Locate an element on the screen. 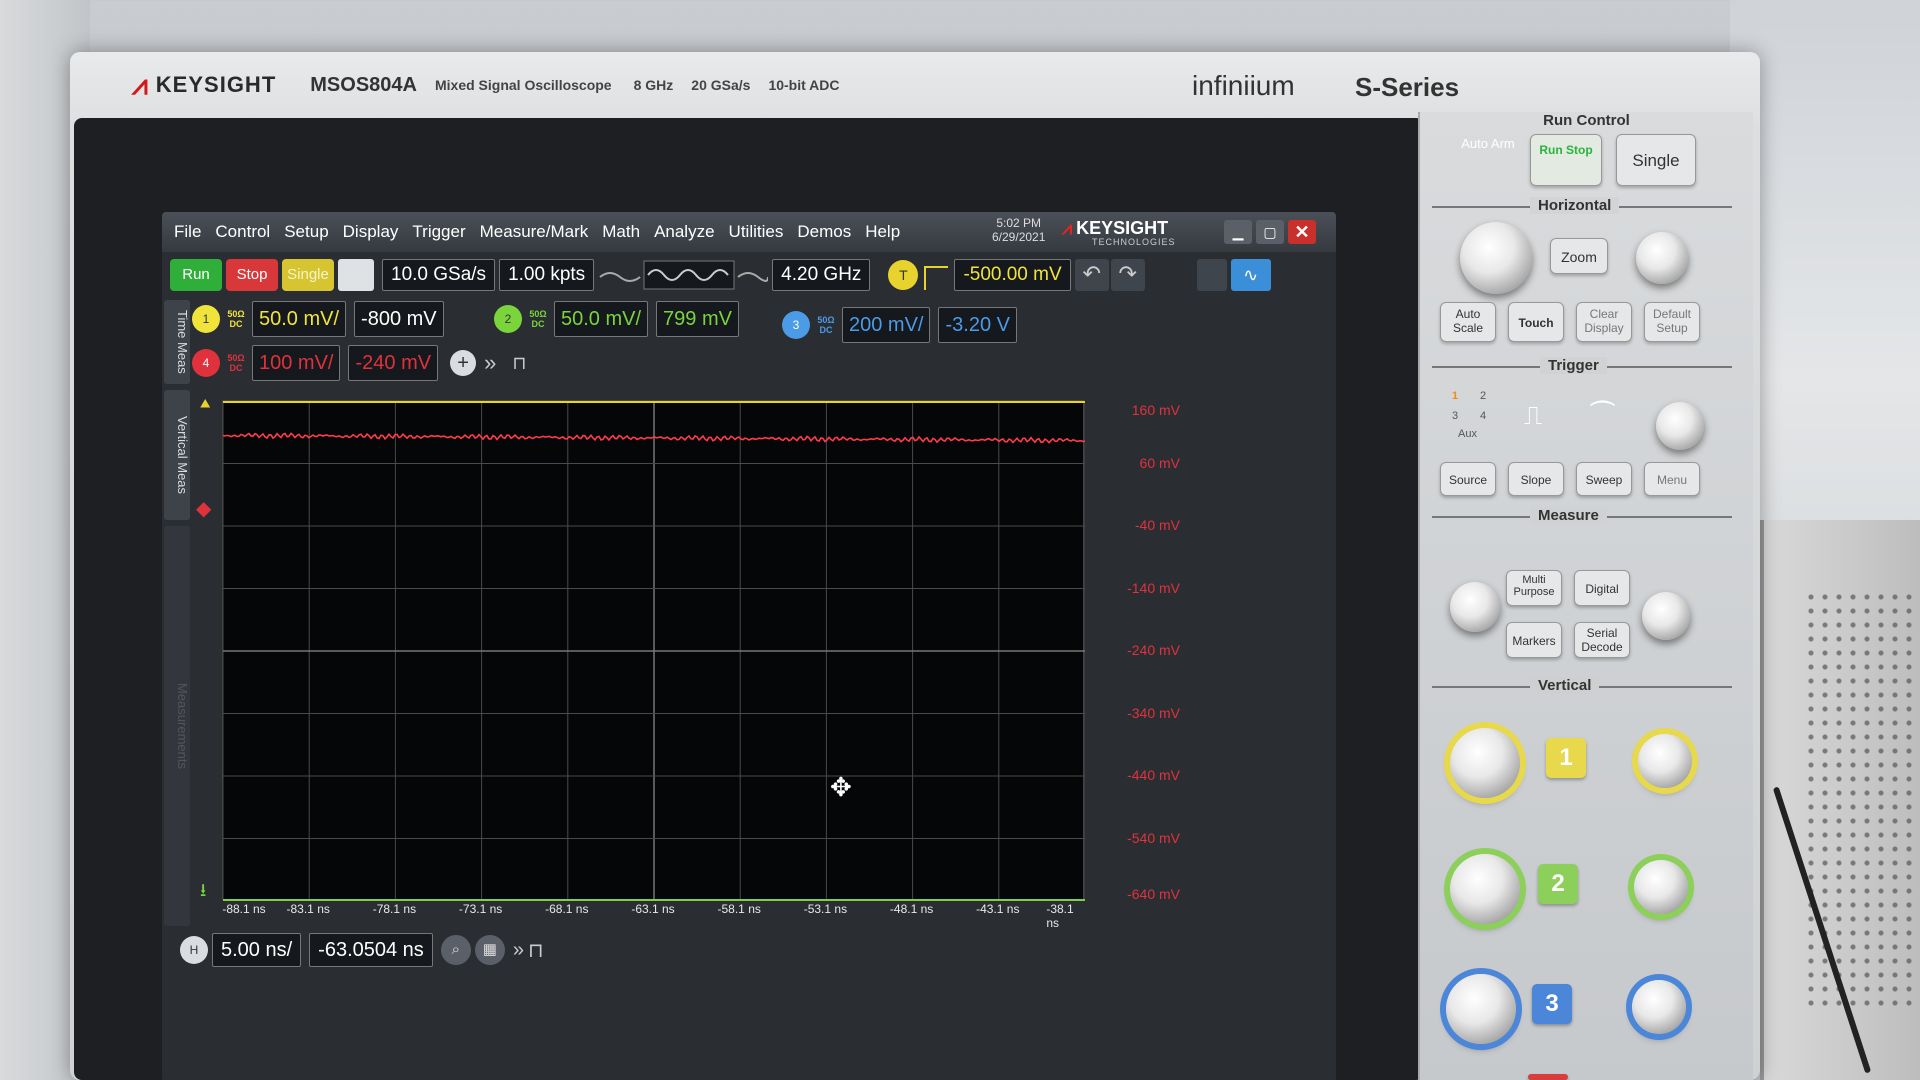 The height and width of the screenshot is (1080, 1920). x-axis-label: -38.1 ns is located at coordinates (1060, 916).